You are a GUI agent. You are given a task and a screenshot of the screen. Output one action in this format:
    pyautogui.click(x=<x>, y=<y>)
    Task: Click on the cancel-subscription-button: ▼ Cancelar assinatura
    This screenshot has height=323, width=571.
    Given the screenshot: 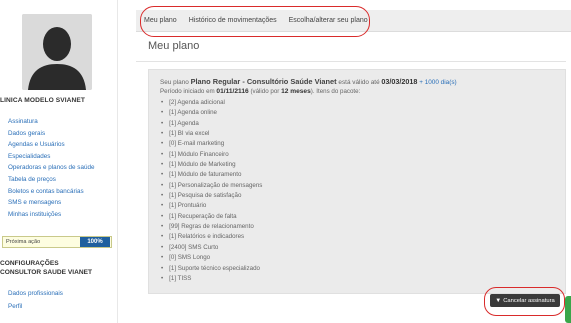 What is the action you would take?
    pyautogui.click(x=525, y=300)
    